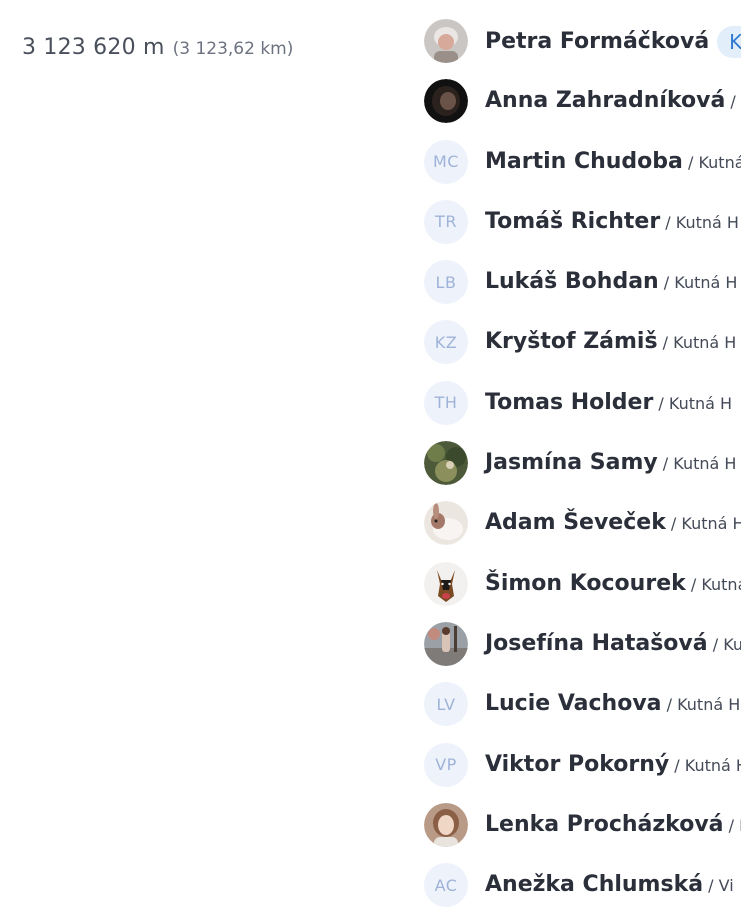  Describe the element at coordinates (446, 41) in the screenshot. I see `avatar-photo-gray-icon` at that location.